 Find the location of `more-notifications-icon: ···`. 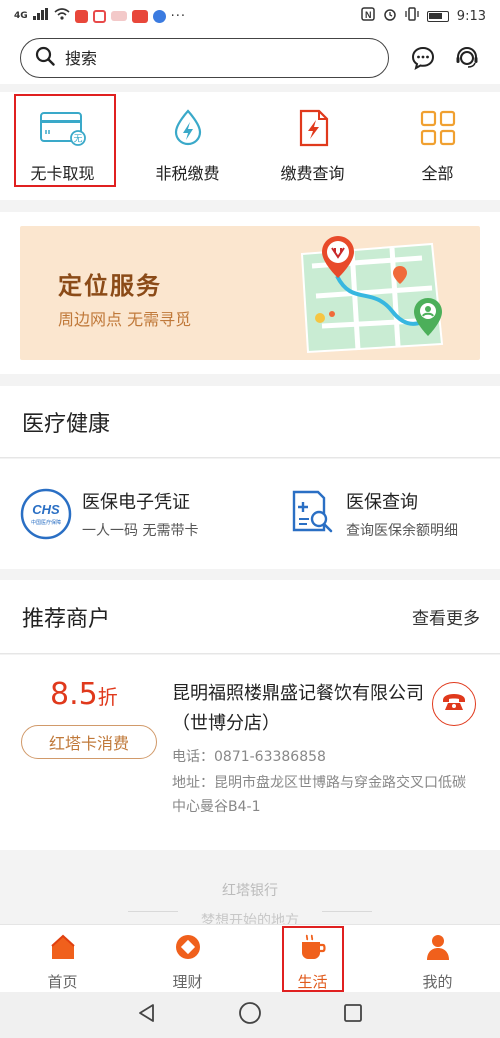

more-notifications-icon: ··· is located at coordinates (178, 16).